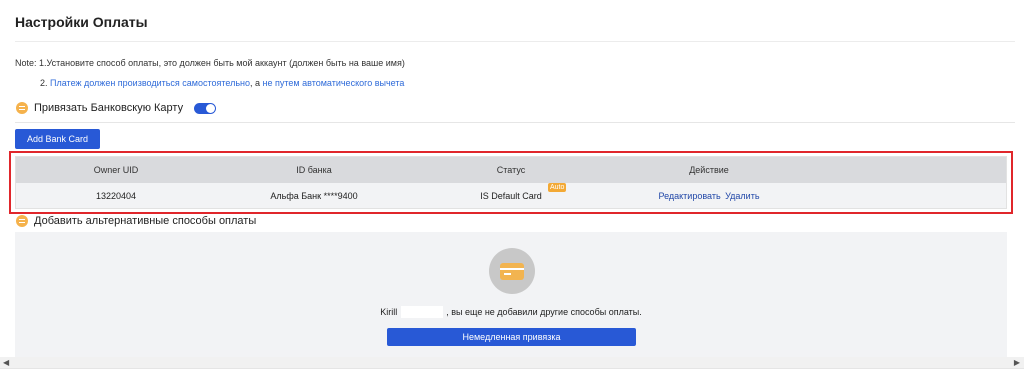  What do you see at coordinates (333, 83) in the screenshot?
I see `note-link-no-auto-debit: не путем автоматического вычета` at bounding box center [333, 83].